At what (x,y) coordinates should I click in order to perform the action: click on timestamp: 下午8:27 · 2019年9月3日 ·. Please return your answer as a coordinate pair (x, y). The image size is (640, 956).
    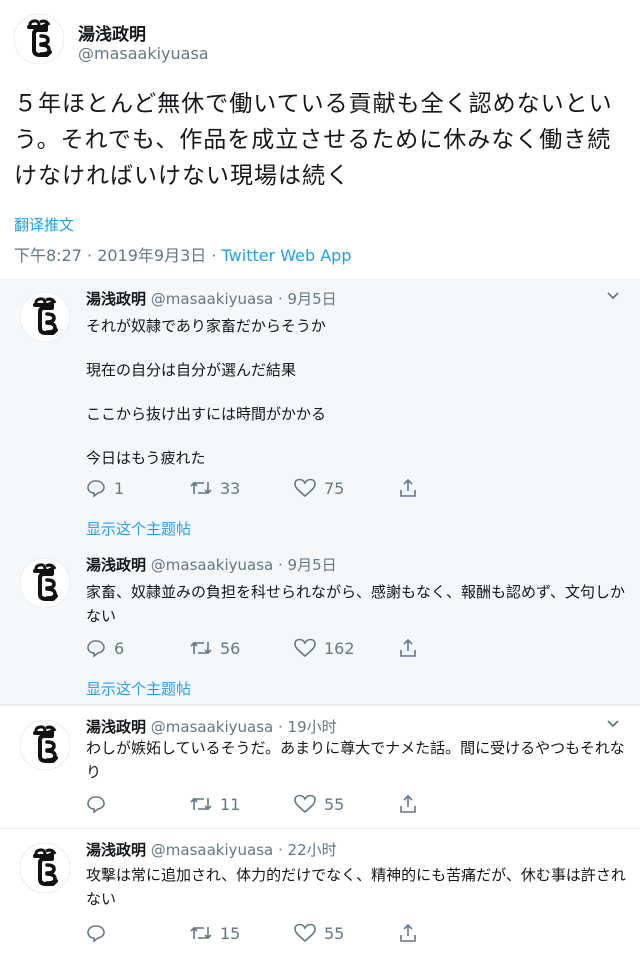
    Looking at the image, I should click on (118, 255).